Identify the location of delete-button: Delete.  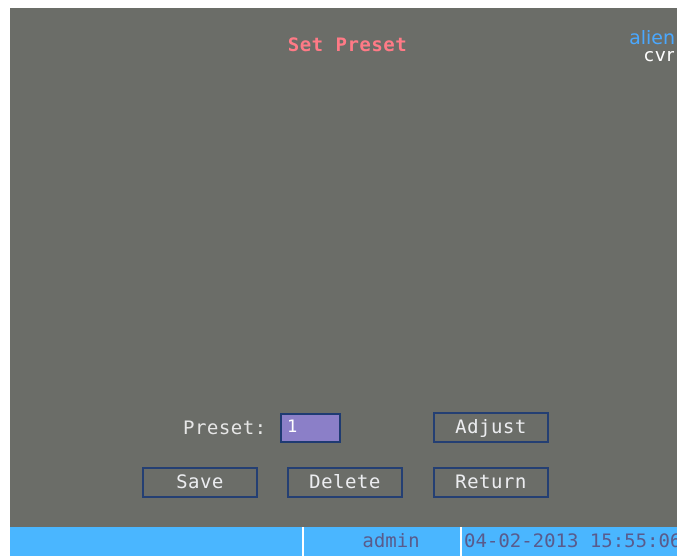
(345, 482).